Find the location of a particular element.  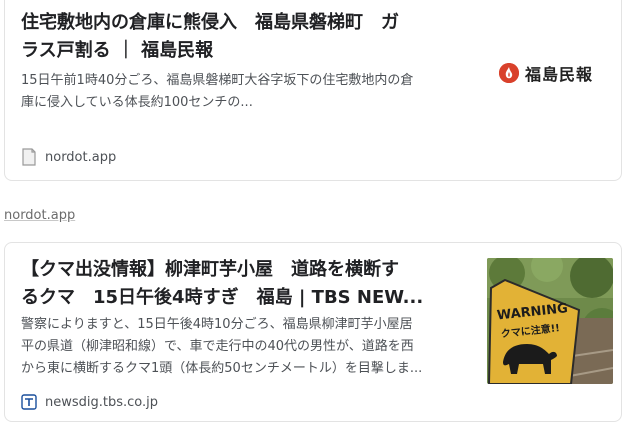

snippet-line-2: 平の県道（柳津昭和線）で、車で走行中の40代の男性が、道路を西 is located at coordinates (217, 346).